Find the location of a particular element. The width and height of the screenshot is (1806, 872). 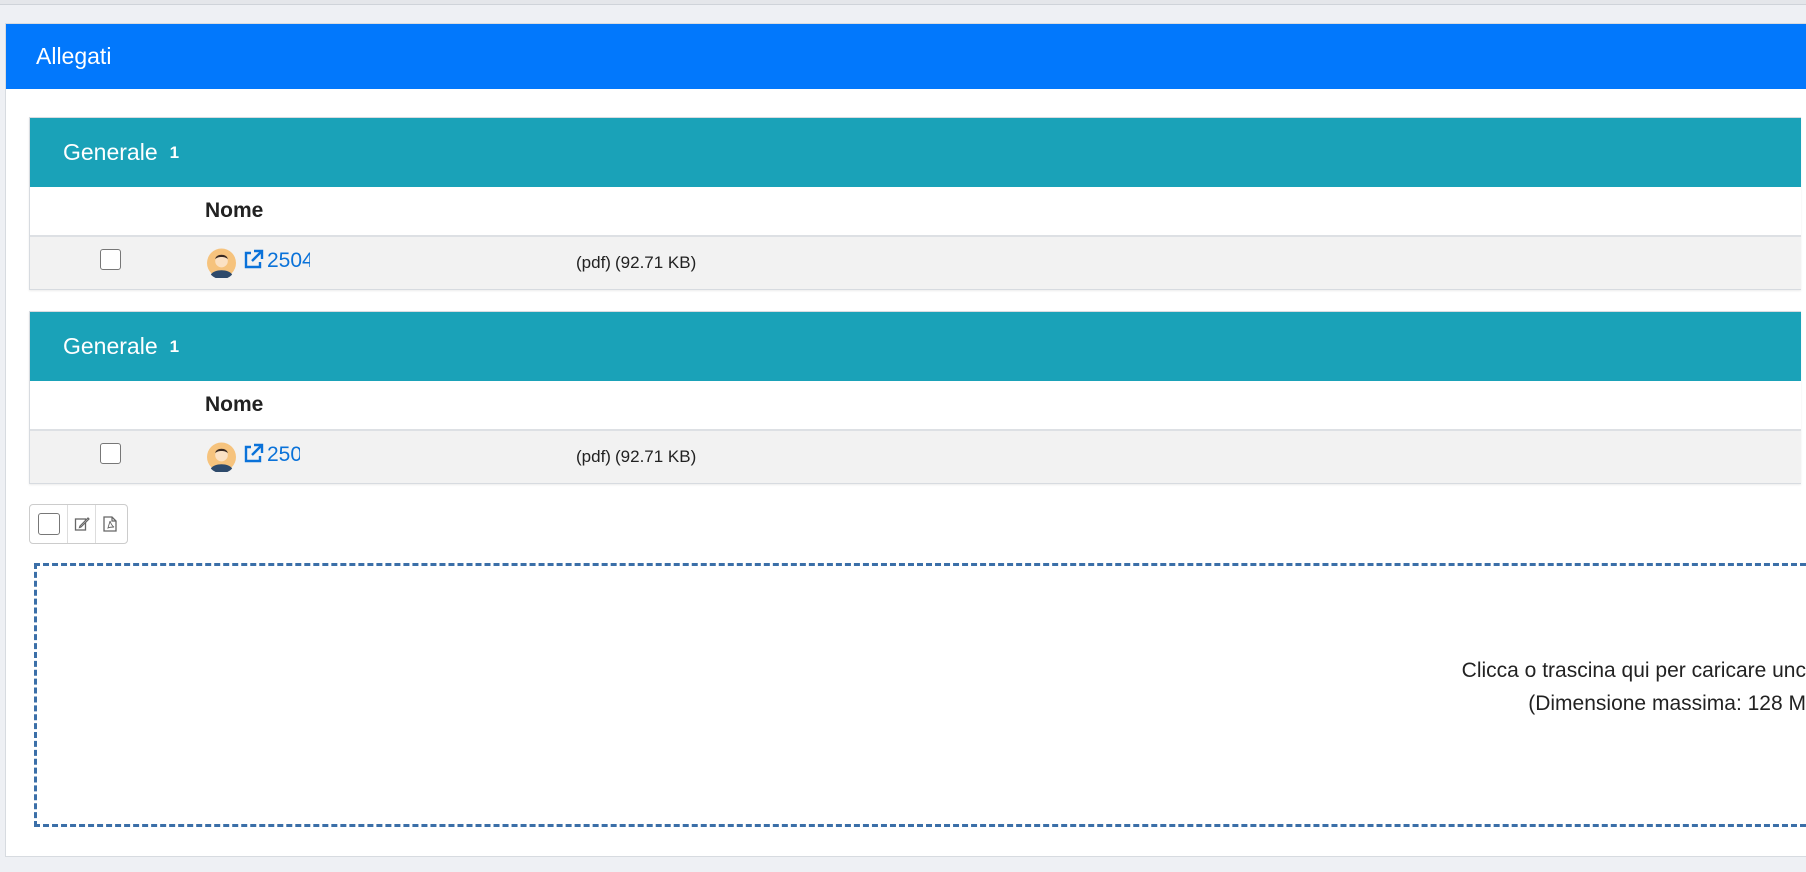

bulk-actions-toolbar is located at coordinates (78, 524).